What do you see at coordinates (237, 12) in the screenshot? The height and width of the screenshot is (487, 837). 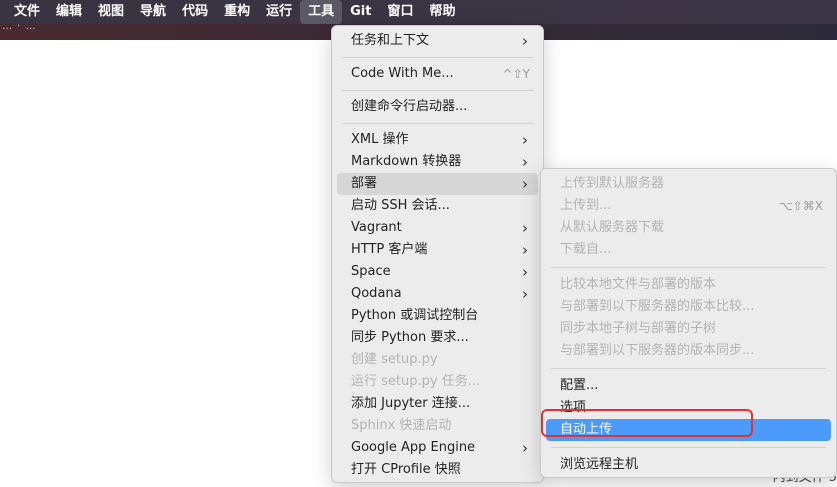 I see `menu-refactor: 重构` at bounding box center [237, 12].